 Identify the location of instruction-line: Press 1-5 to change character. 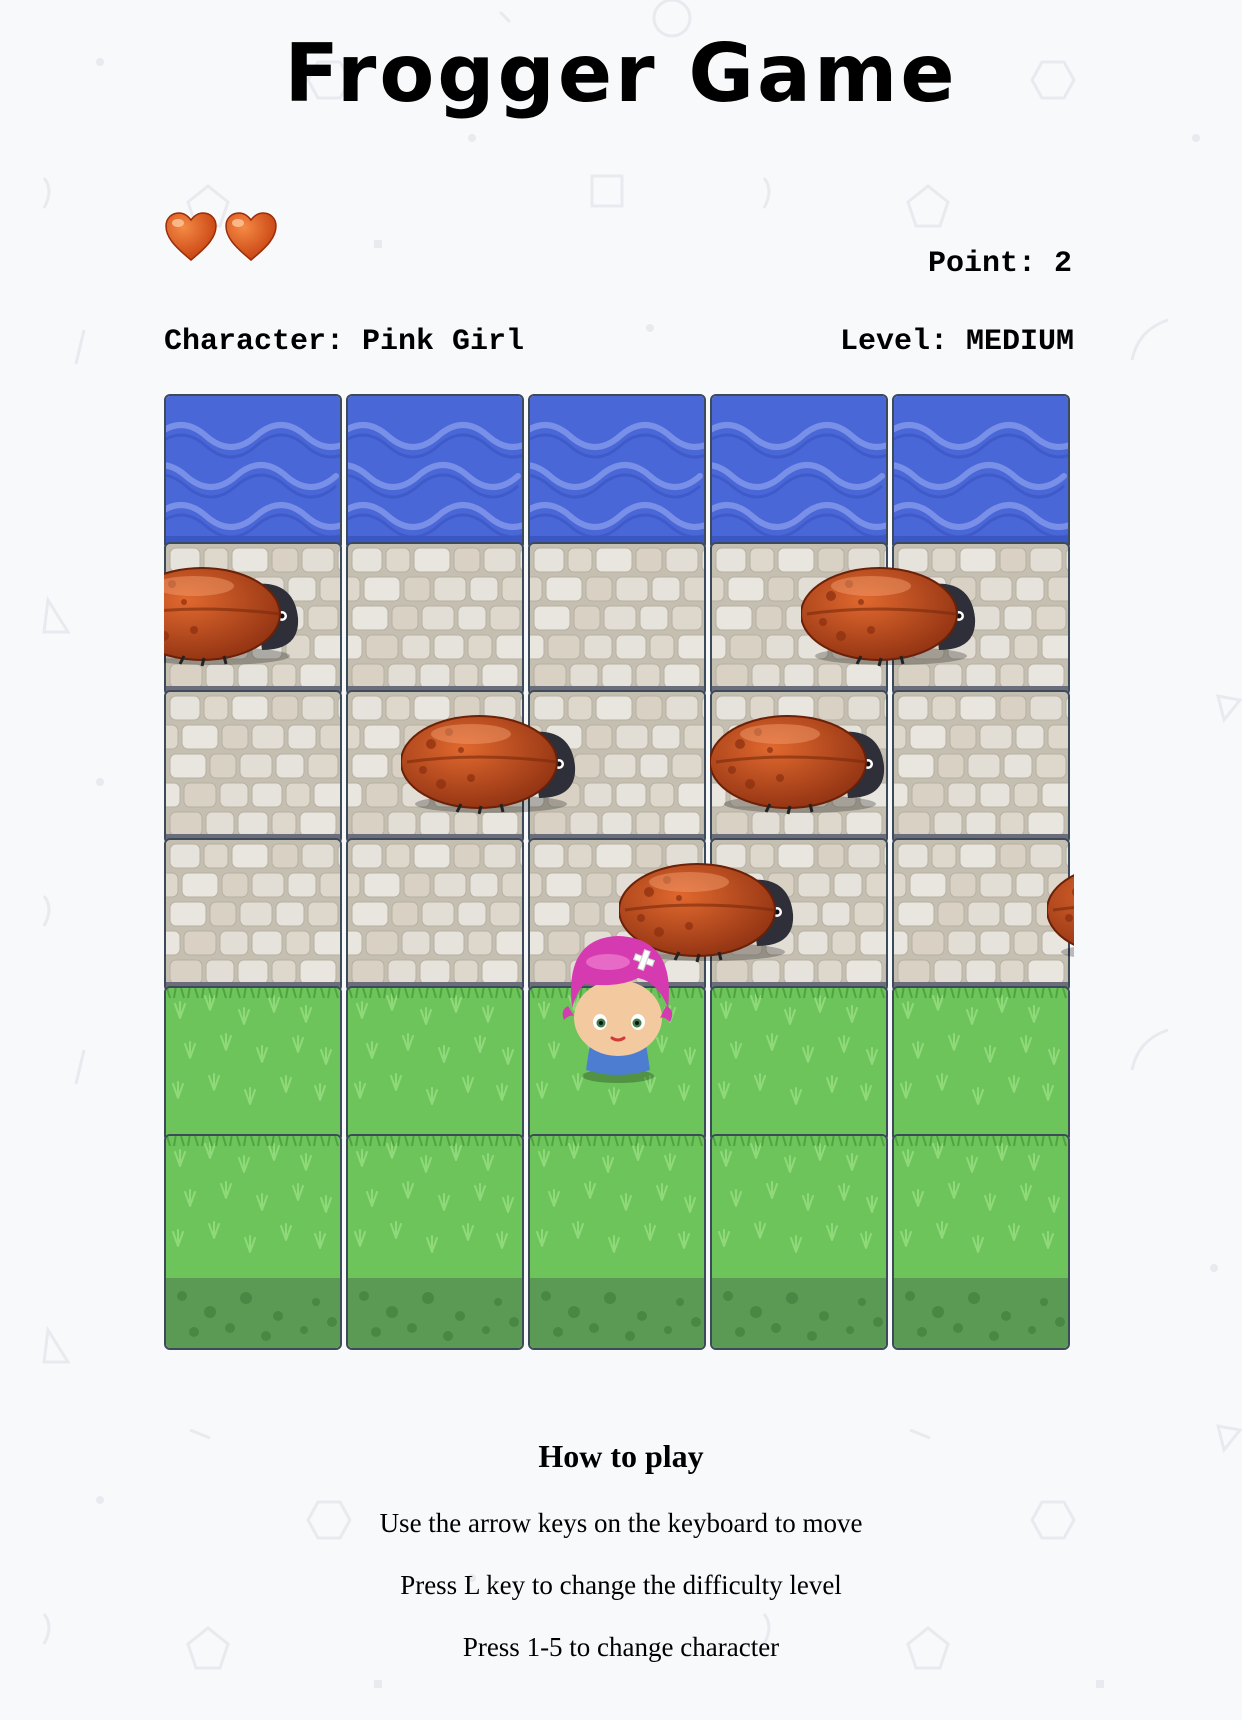
(621, 1647).